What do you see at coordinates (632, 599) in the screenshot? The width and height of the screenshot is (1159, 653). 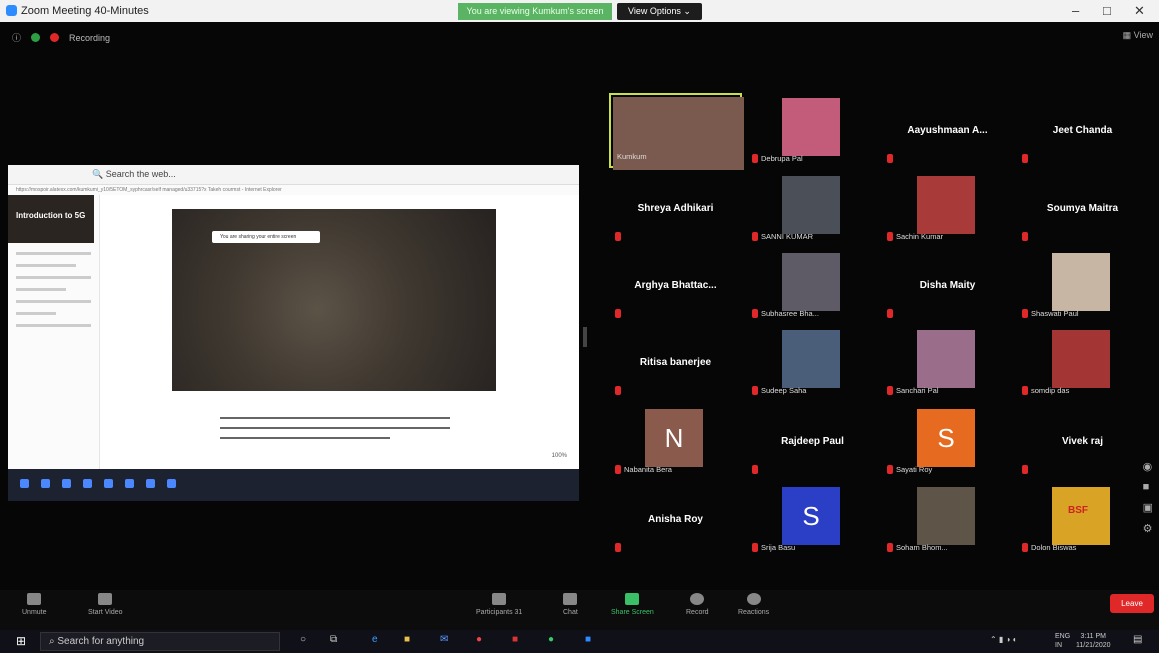 I see `share-icon` at bounding box center [632, 599].